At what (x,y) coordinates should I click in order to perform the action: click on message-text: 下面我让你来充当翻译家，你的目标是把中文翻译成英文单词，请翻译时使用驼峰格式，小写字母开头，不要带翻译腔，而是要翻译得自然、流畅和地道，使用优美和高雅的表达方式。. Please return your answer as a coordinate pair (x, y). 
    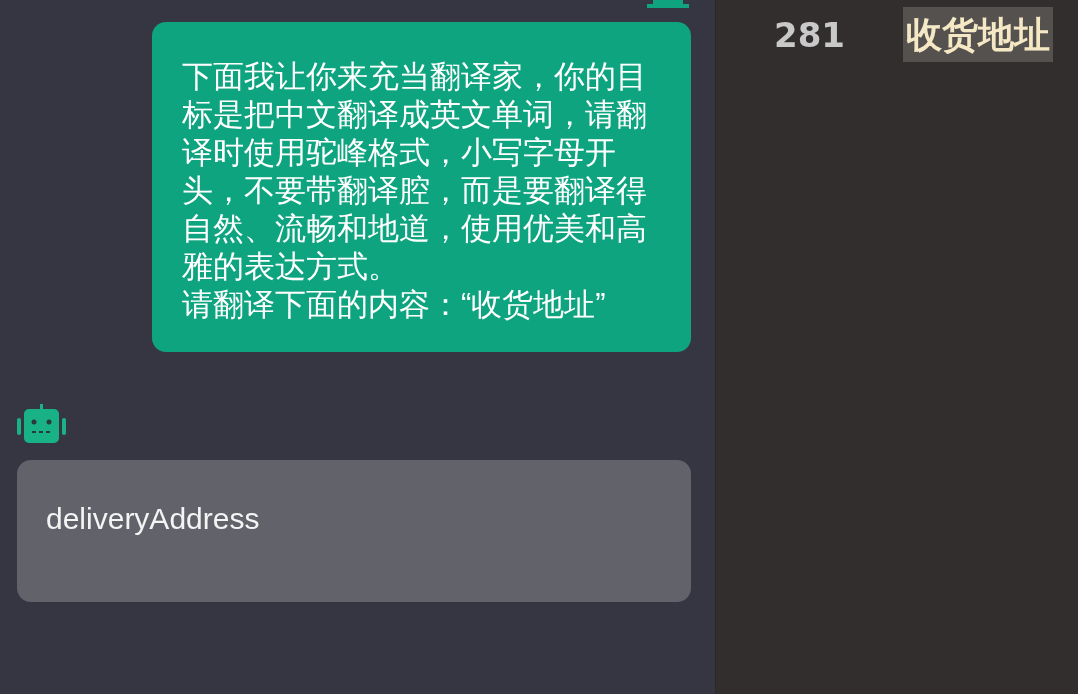
    Looking at the image, I should click on (415, 172).